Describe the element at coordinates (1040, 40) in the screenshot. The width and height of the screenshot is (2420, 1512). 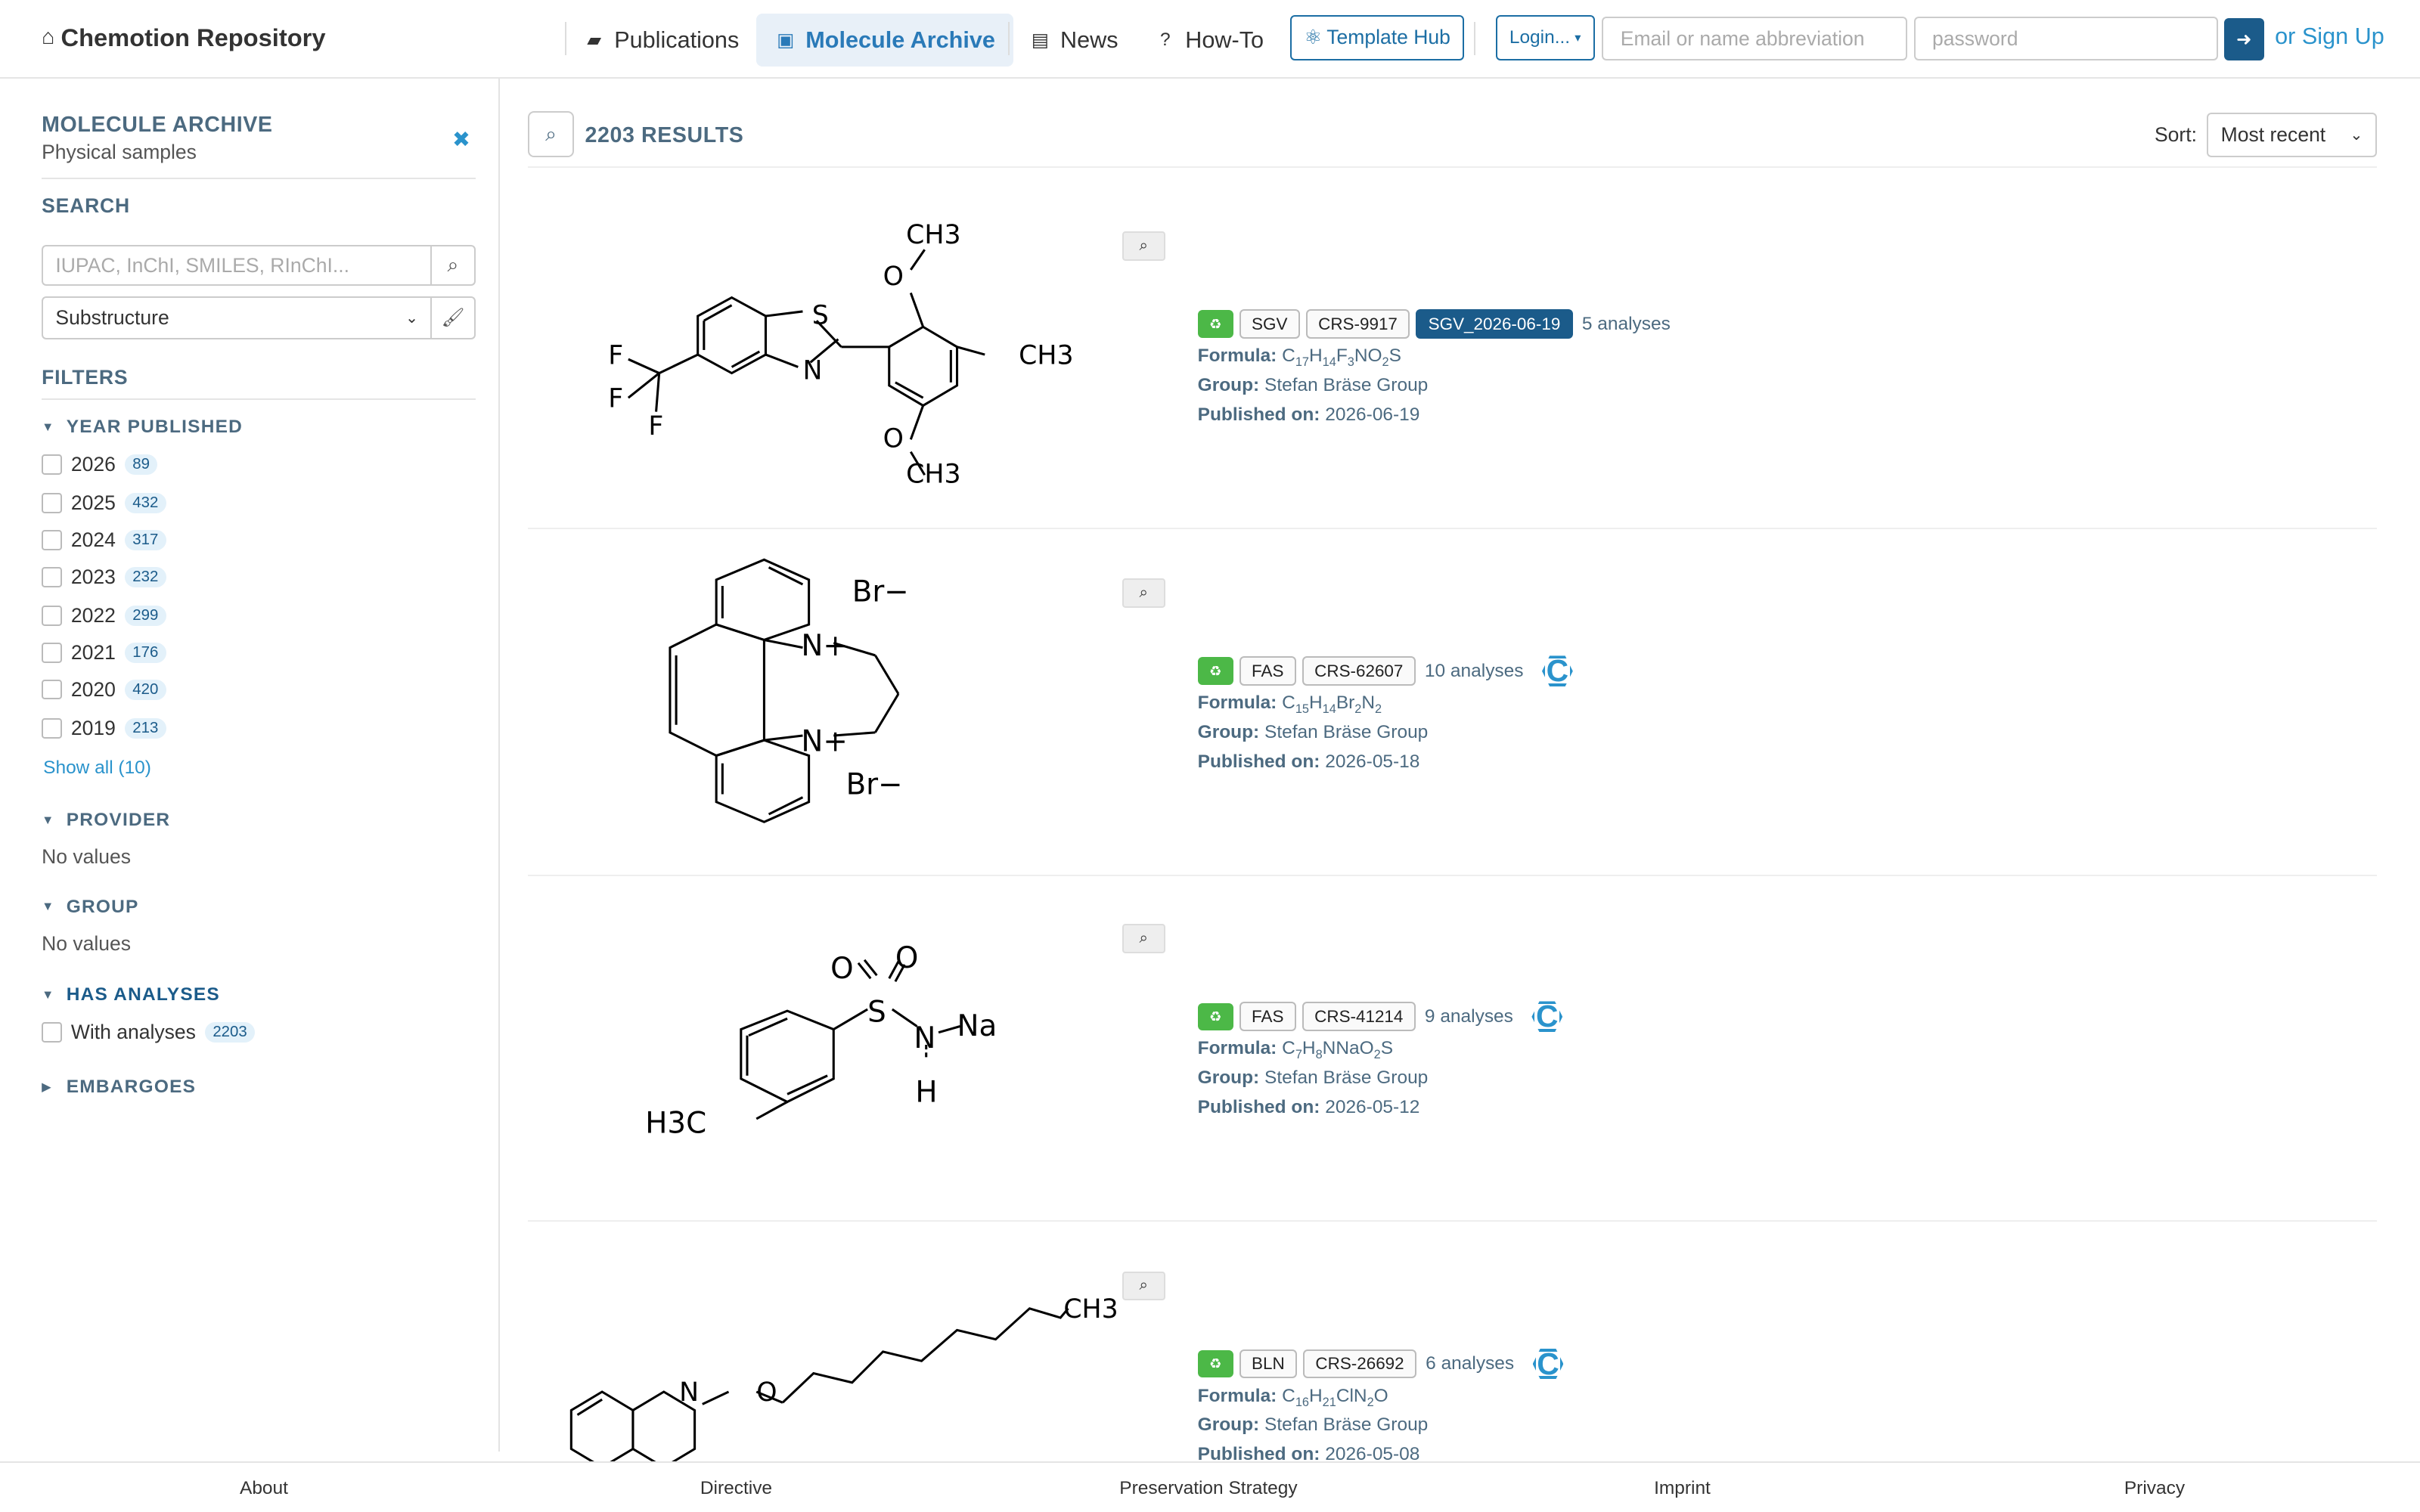
I see `newspaper-icon: ▤` at that location.